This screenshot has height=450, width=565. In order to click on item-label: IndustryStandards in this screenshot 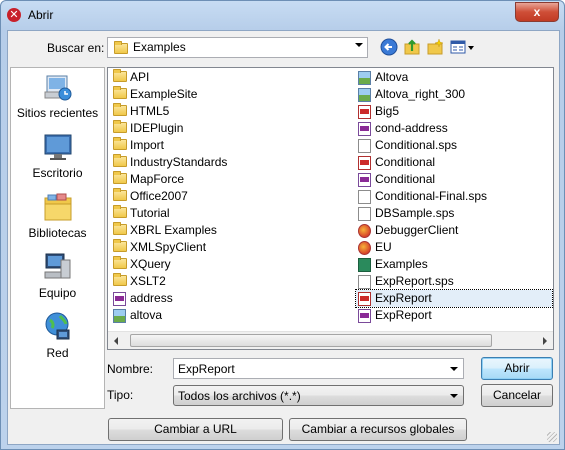, I will do `click(179, 162)`.